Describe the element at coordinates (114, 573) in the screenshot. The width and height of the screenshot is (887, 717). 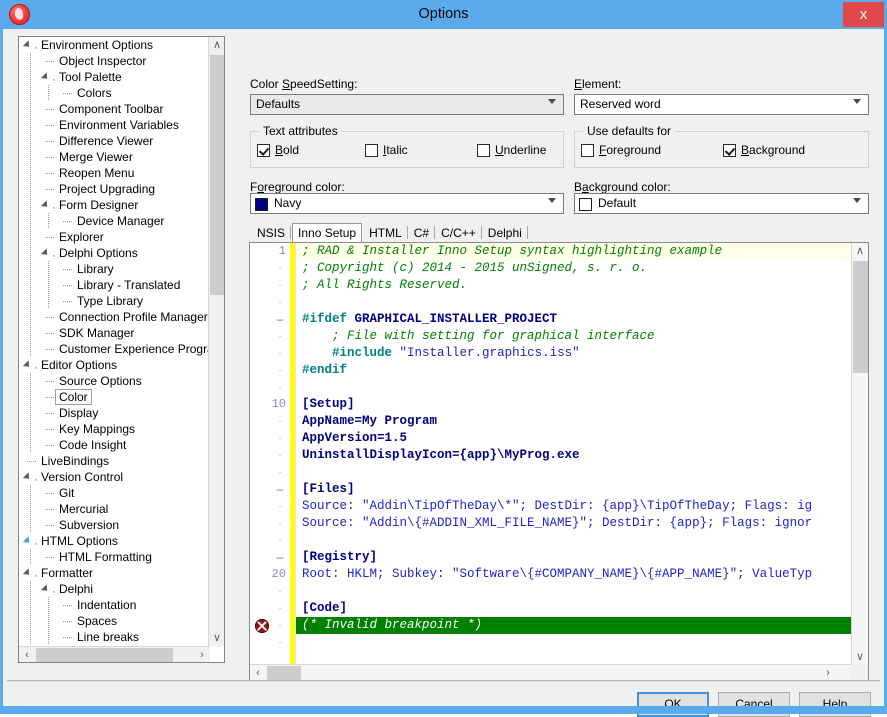
I see `tree-item-formatter: · Formatter` at that location.